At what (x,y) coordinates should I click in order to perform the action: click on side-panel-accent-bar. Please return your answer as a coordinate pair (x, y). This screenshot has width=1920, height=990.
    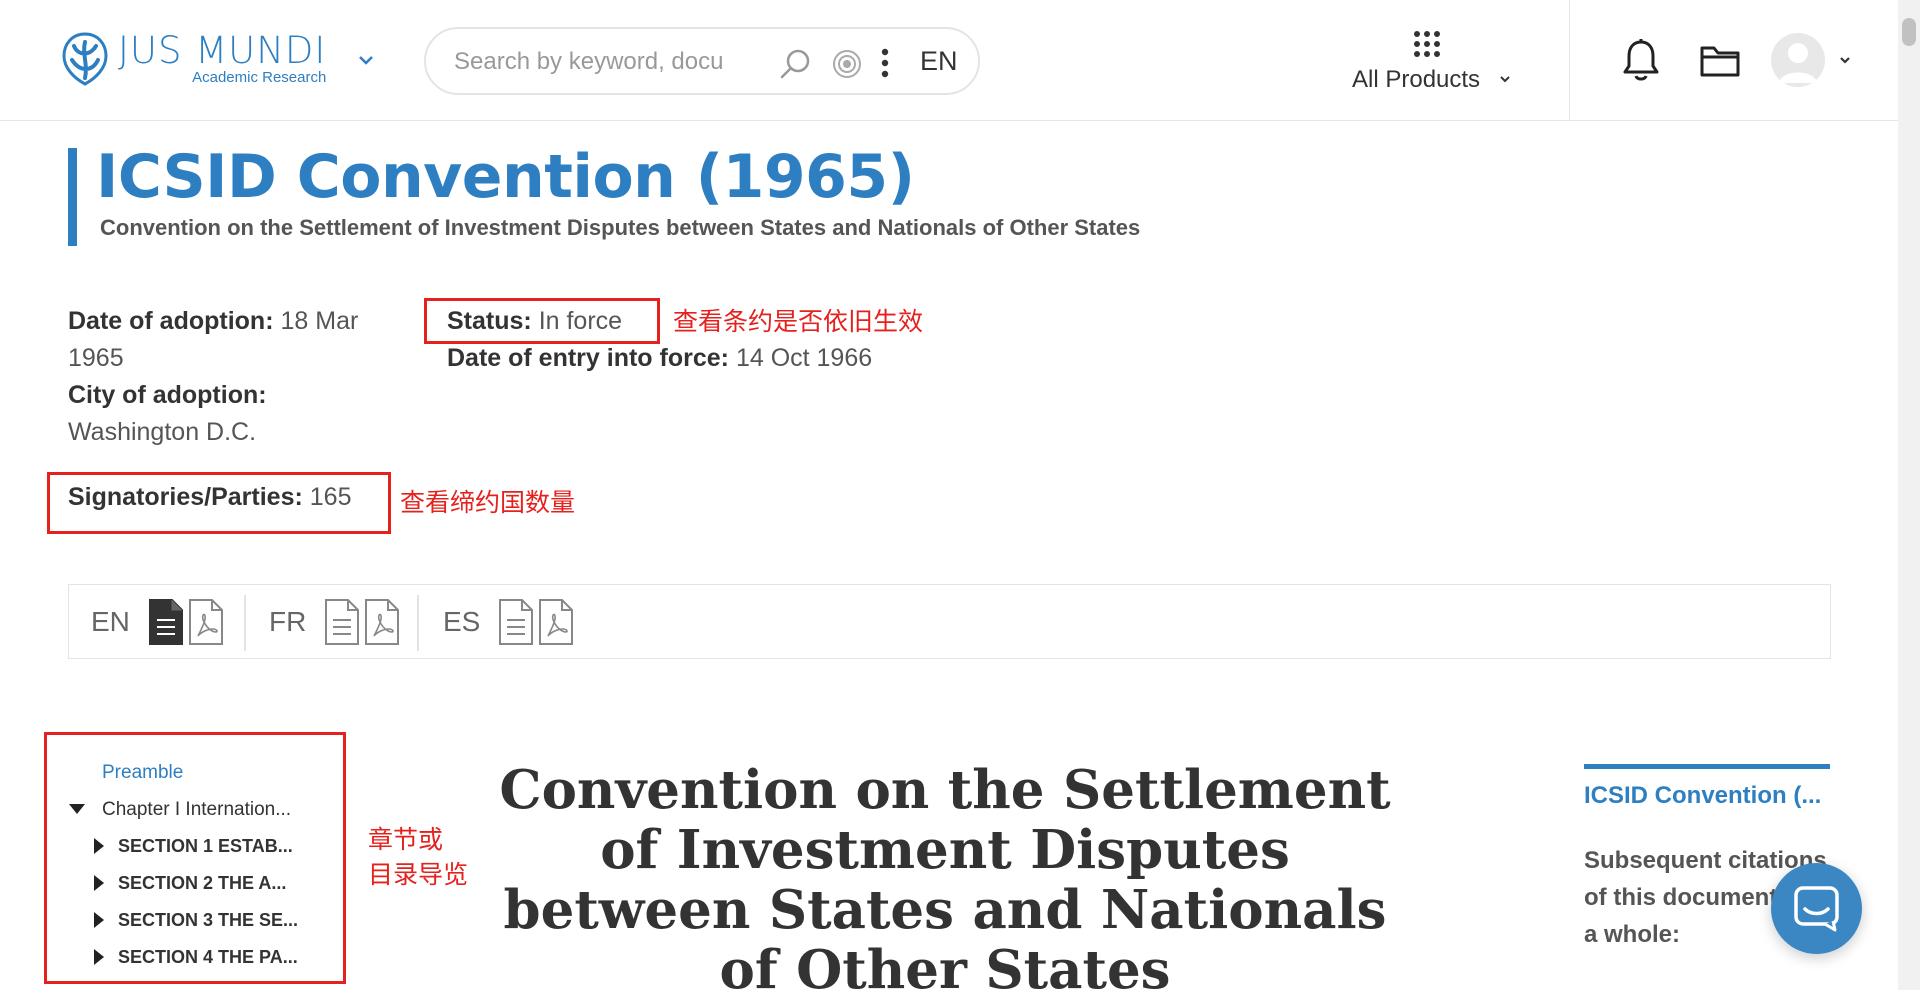
    Looking at the image, I should click on (1707, 766).